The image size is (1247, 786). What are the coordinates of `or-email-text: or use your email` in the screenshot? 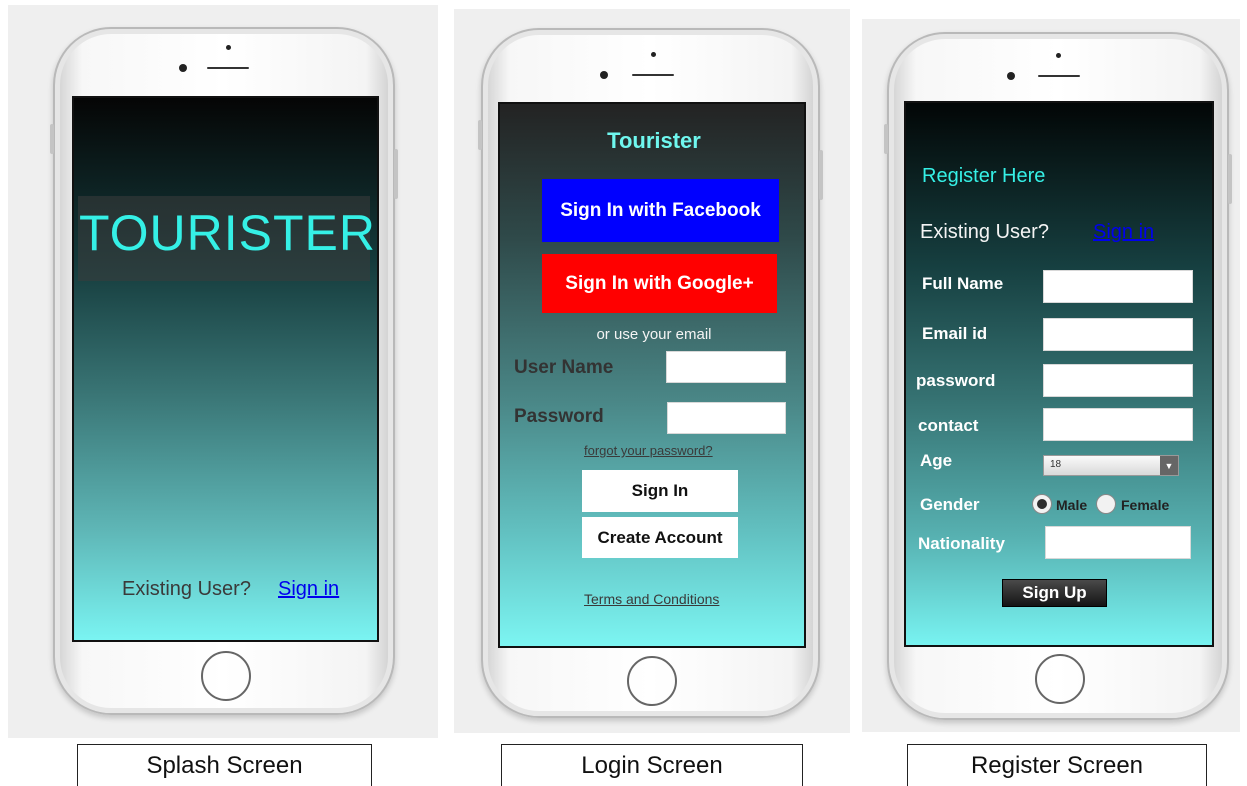 It's located at (654, 334).